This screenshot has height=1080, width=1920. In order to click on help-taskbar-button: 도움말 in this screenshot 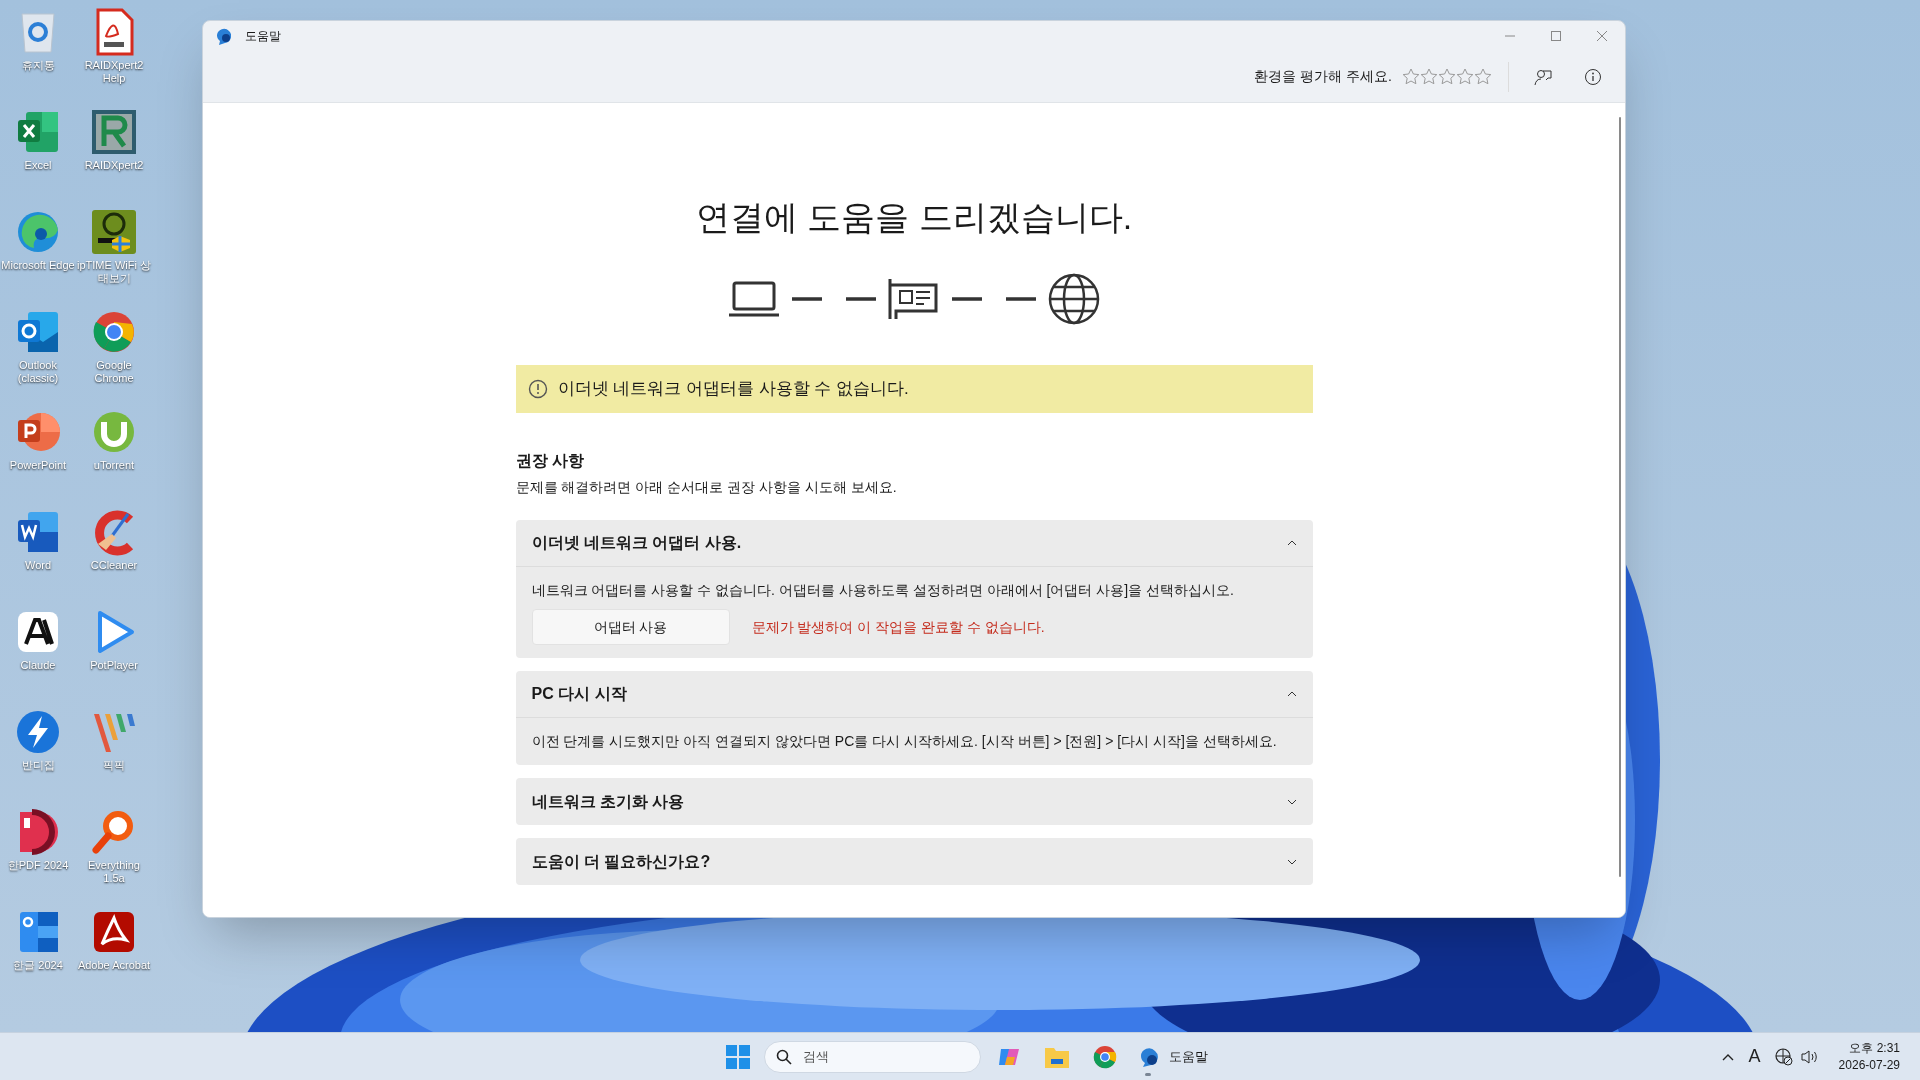, I will do `click(1173, 1056)`.